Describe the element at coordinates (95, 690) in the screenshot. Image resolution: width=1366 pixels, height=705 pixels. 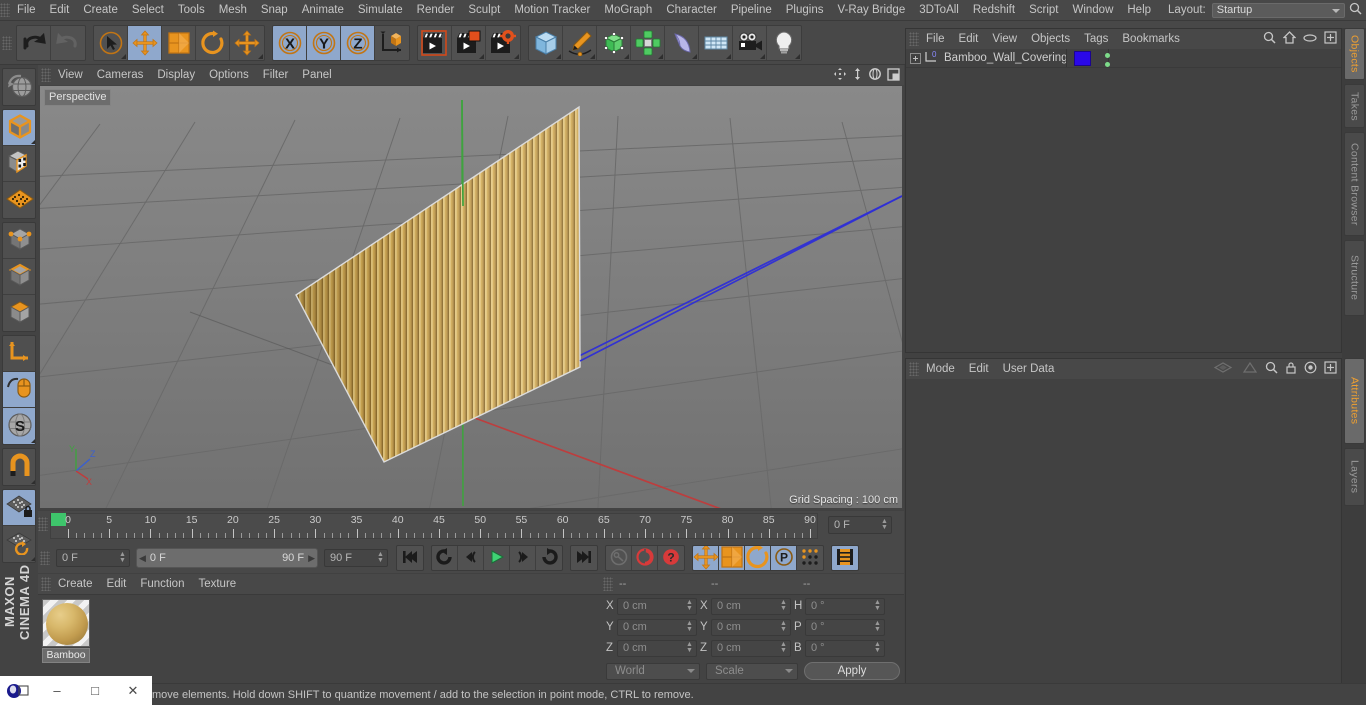
I see `maximize-window-button: □` at that location.